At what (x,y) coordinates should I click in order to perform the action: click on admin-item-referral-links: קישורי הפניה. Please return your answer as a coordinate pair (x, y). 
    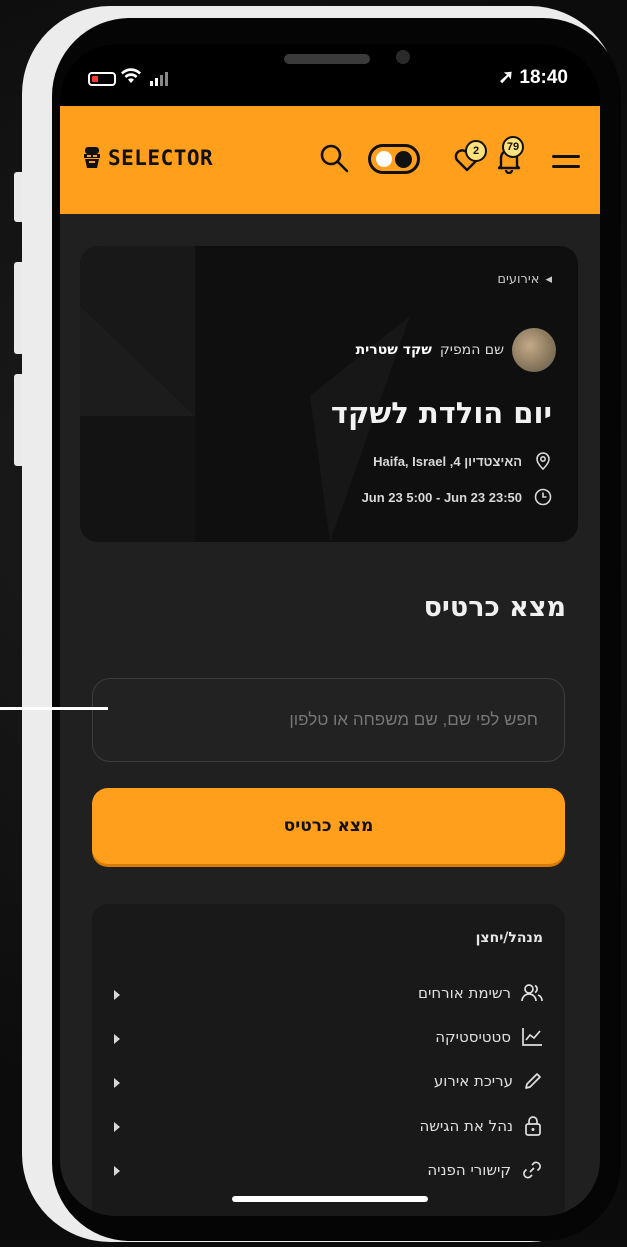
    Looking at the image, I should click on (328, 1172).